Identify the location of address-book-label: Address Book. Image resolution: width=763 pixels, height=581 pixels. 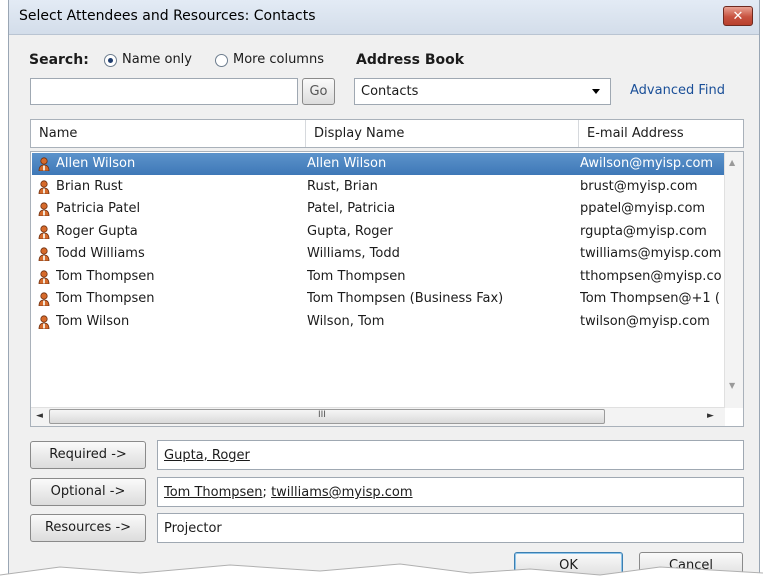
(410, 60).